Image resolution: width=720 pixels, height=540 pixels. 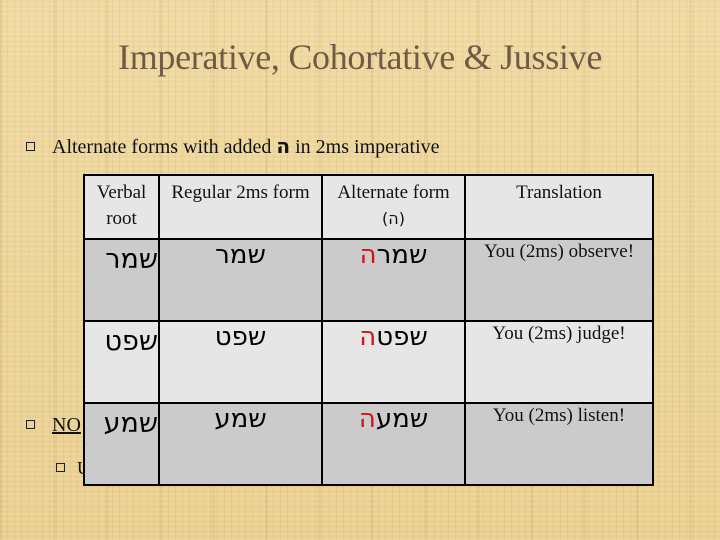 What do you see at coordinates (559, 207) in the screenshot?
I see `header-translation: Translation` at bounding box center [559, 207].